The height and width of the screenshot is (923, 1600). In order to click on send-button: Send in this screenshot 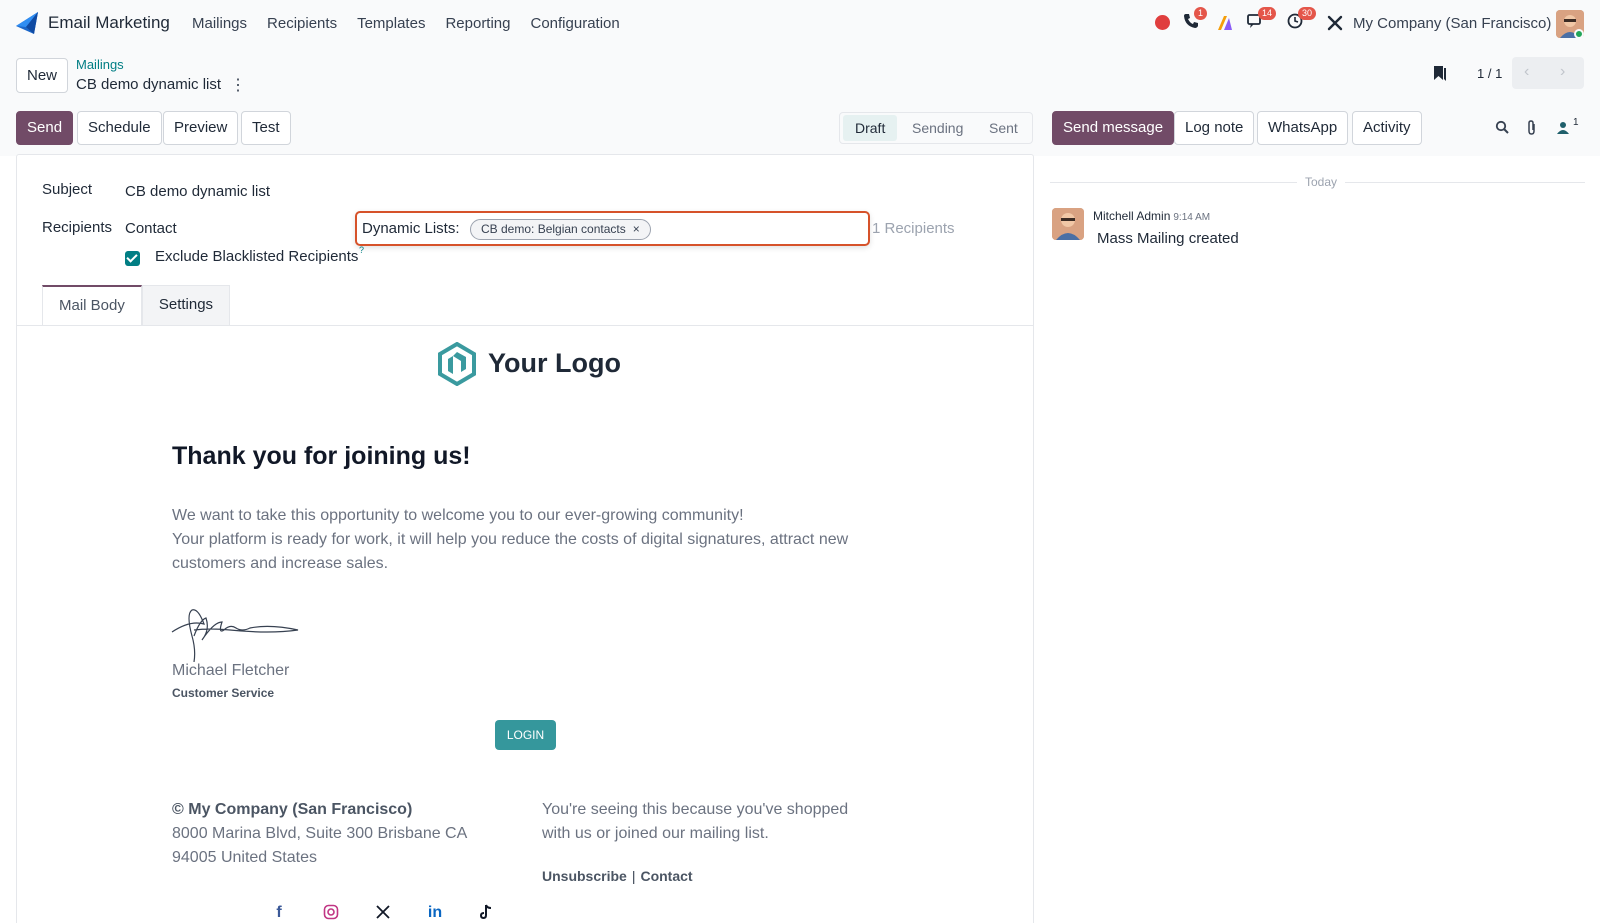, I will do `click(45, 128)`.